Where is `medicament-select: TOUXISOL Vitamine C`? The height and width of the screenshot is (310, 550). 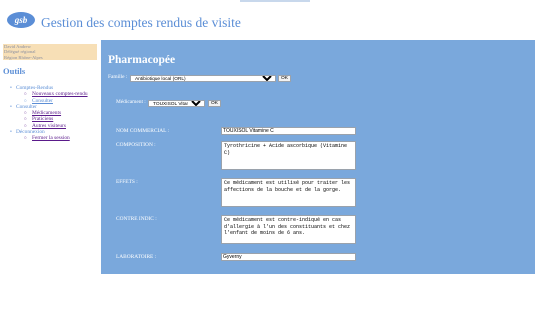 medicament-select: TOUXISOL Vitamine C is located at coordinates (176, 103).